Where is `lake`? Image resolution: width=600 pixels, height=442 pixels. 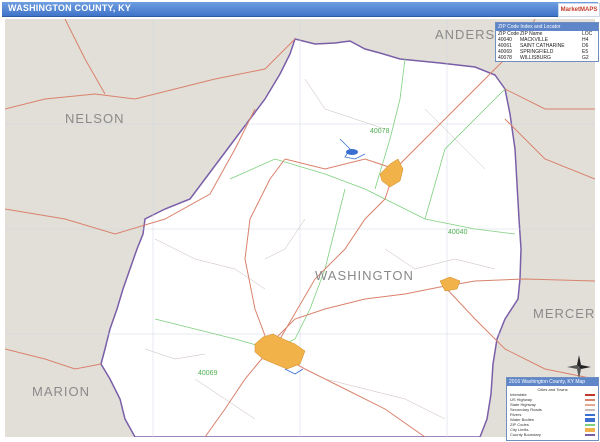 lake is located at coordinates (352, 152).